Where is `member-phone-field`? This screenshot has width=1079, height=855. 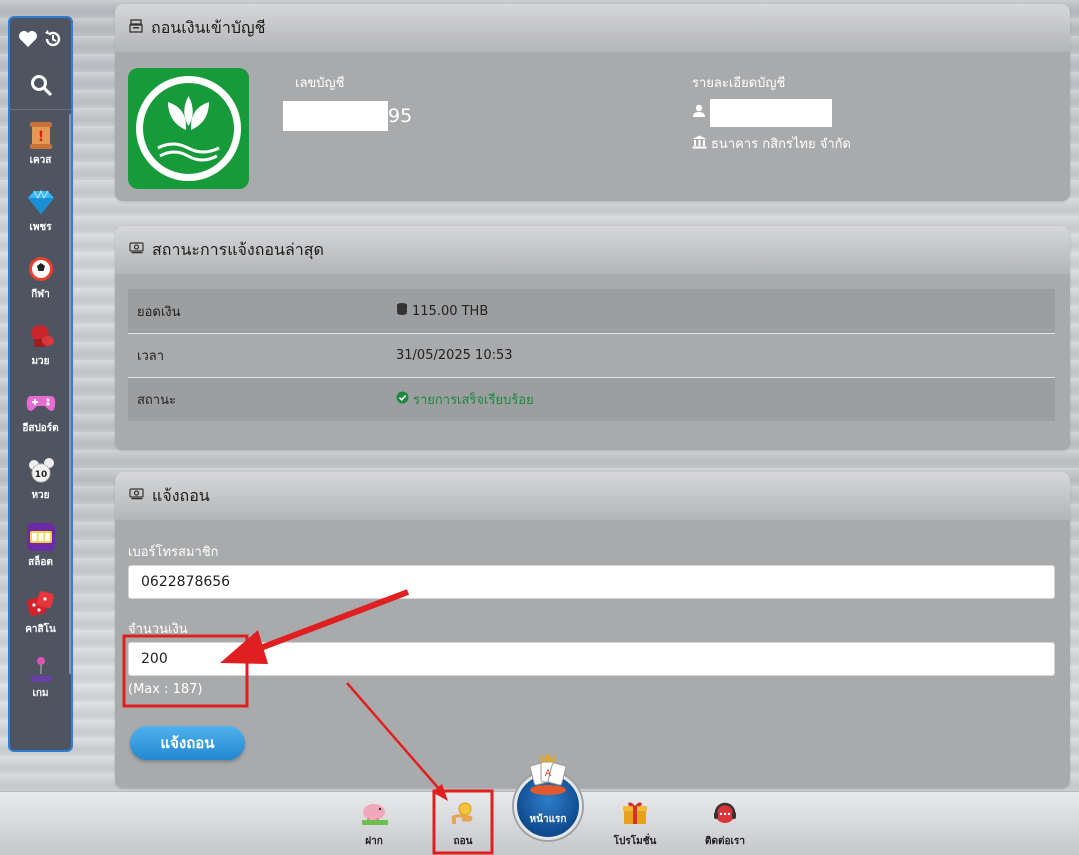 member-phone-field is located at coordinates (591, 582).